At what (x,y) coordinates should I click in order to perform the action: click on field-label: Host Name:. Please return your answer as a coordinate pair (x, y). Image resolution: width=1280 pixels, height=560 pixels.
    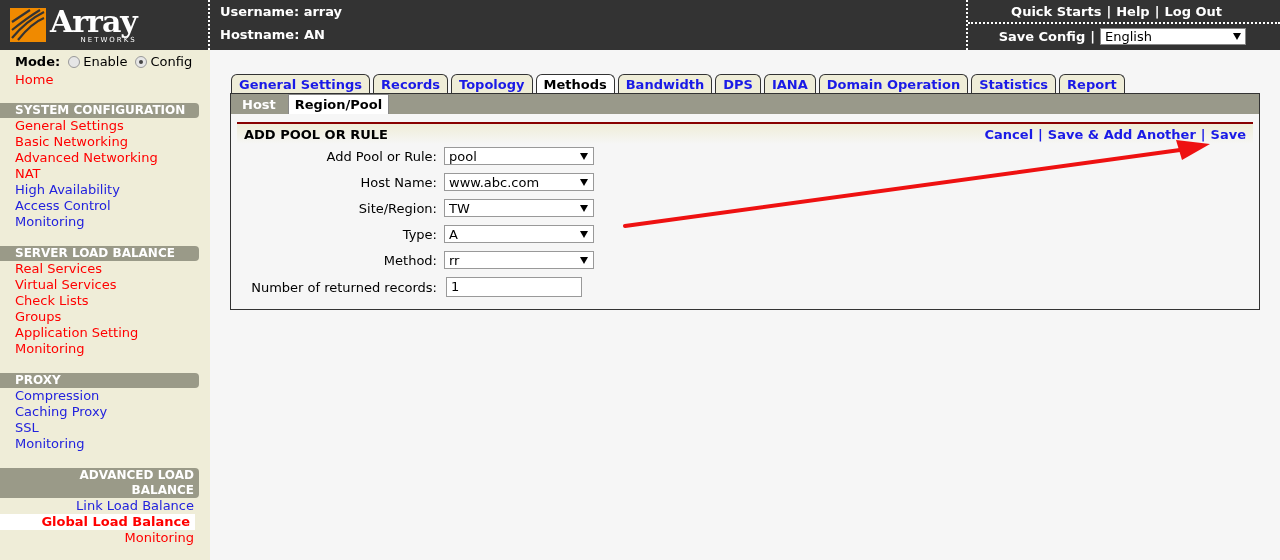
    Looking at the image, I should click on (398, 182).